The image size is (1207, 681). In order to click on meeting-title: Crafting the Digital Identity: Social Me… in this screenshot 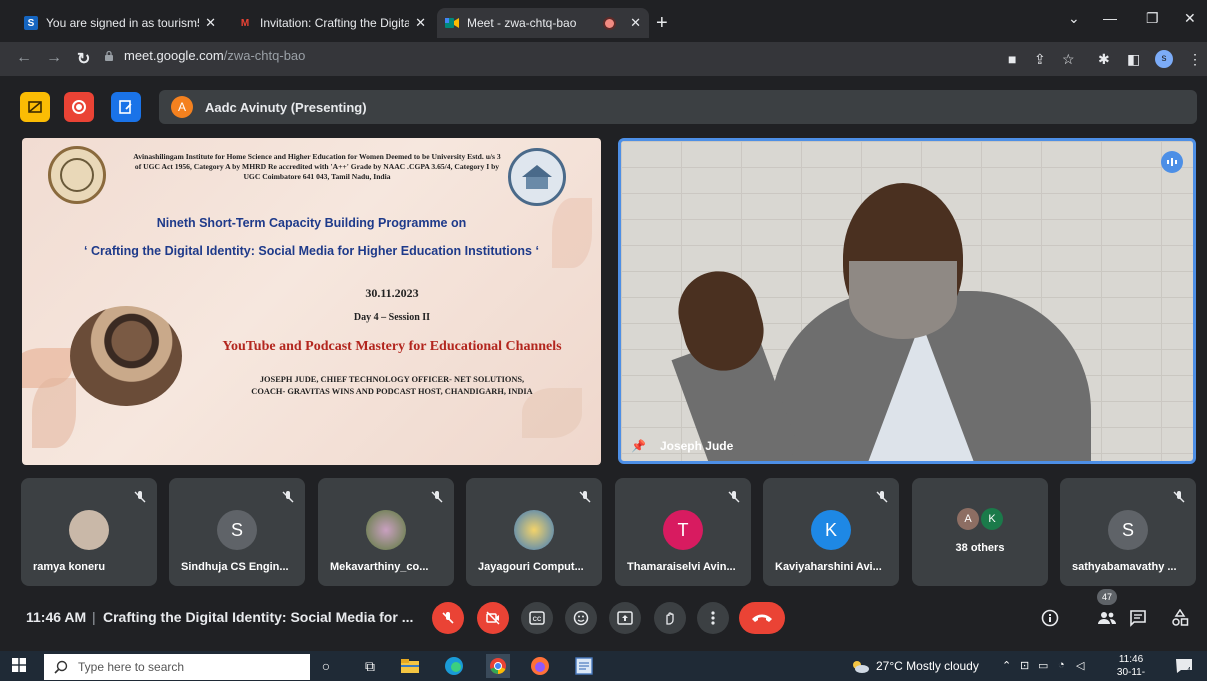, I will do `click(258, 617)`.